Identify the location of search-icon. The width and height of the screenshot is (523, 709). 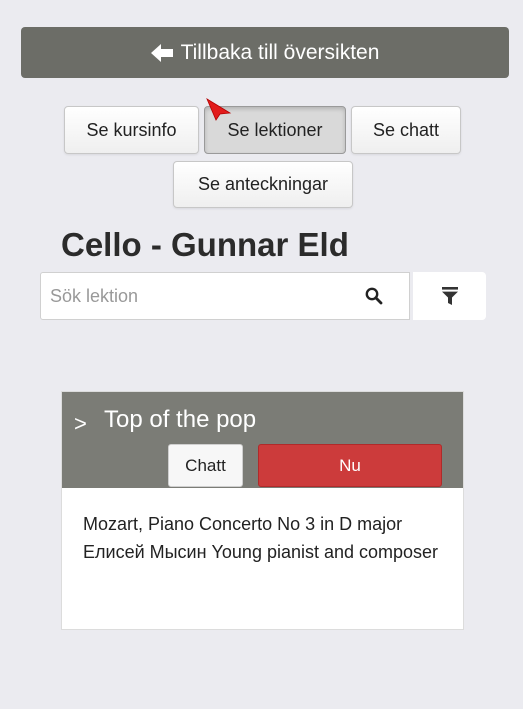
(374, 296).